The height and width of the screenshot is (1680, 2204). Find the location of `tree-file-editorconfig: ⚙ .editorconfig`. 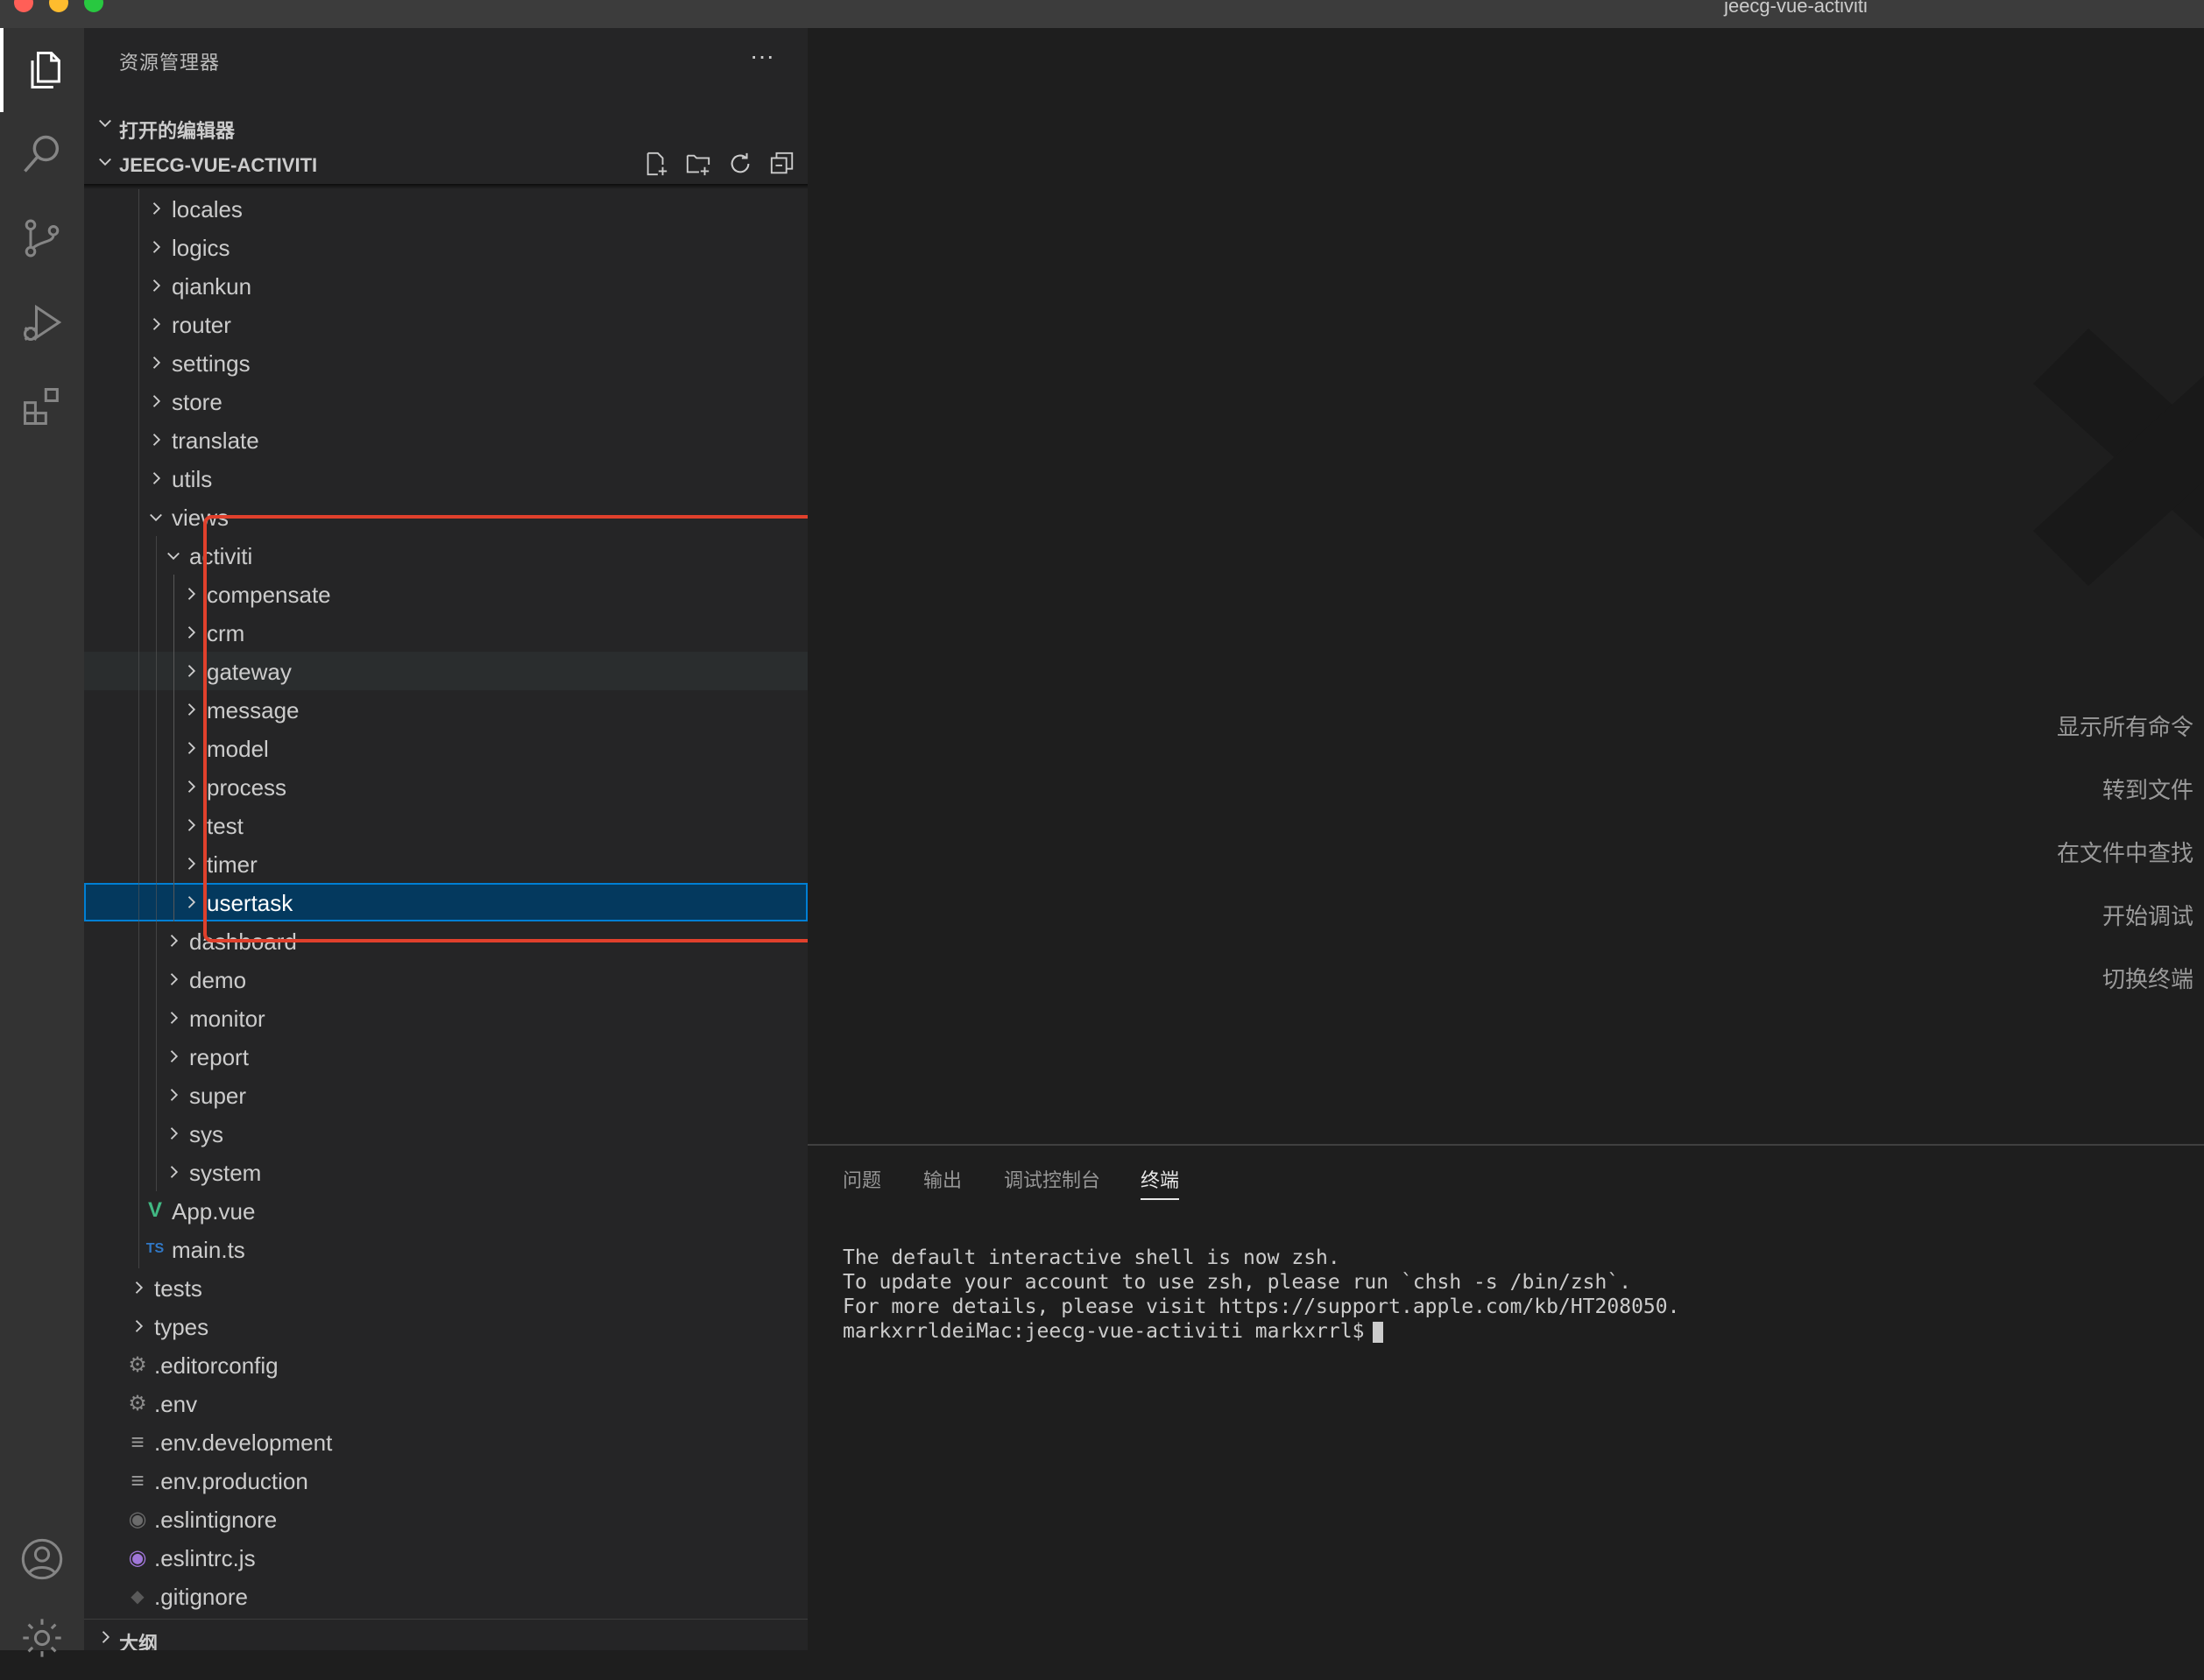

tree-file-editorconfig: ⚙ .editorconfig is located at coordinates (446, 1364).